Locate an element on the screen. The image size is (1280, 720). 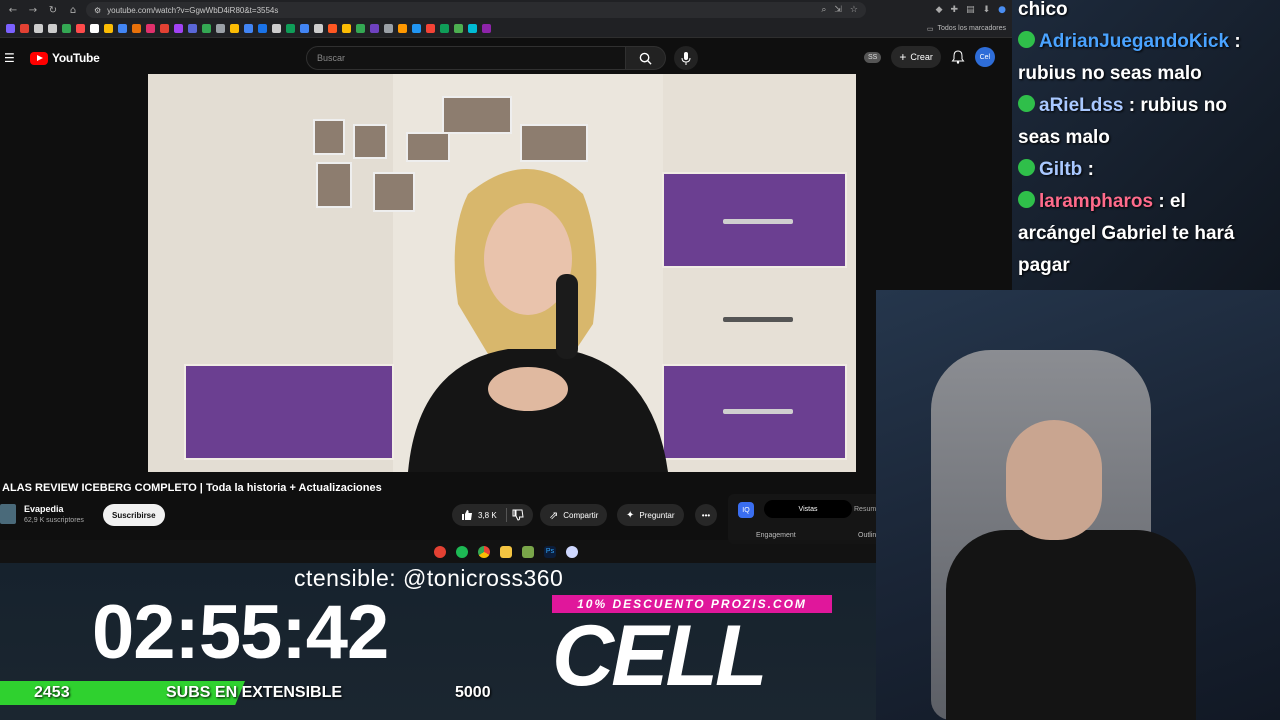
profile-icon: ● is located at coordinates (1002, 10).